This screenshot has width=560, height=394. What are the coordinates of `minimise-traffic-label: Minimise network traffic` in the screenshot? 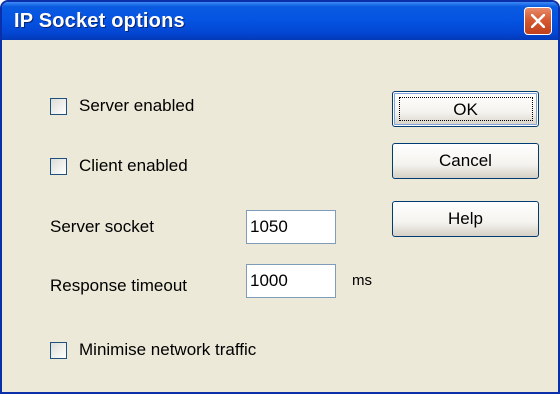 It's located at (168, 349).